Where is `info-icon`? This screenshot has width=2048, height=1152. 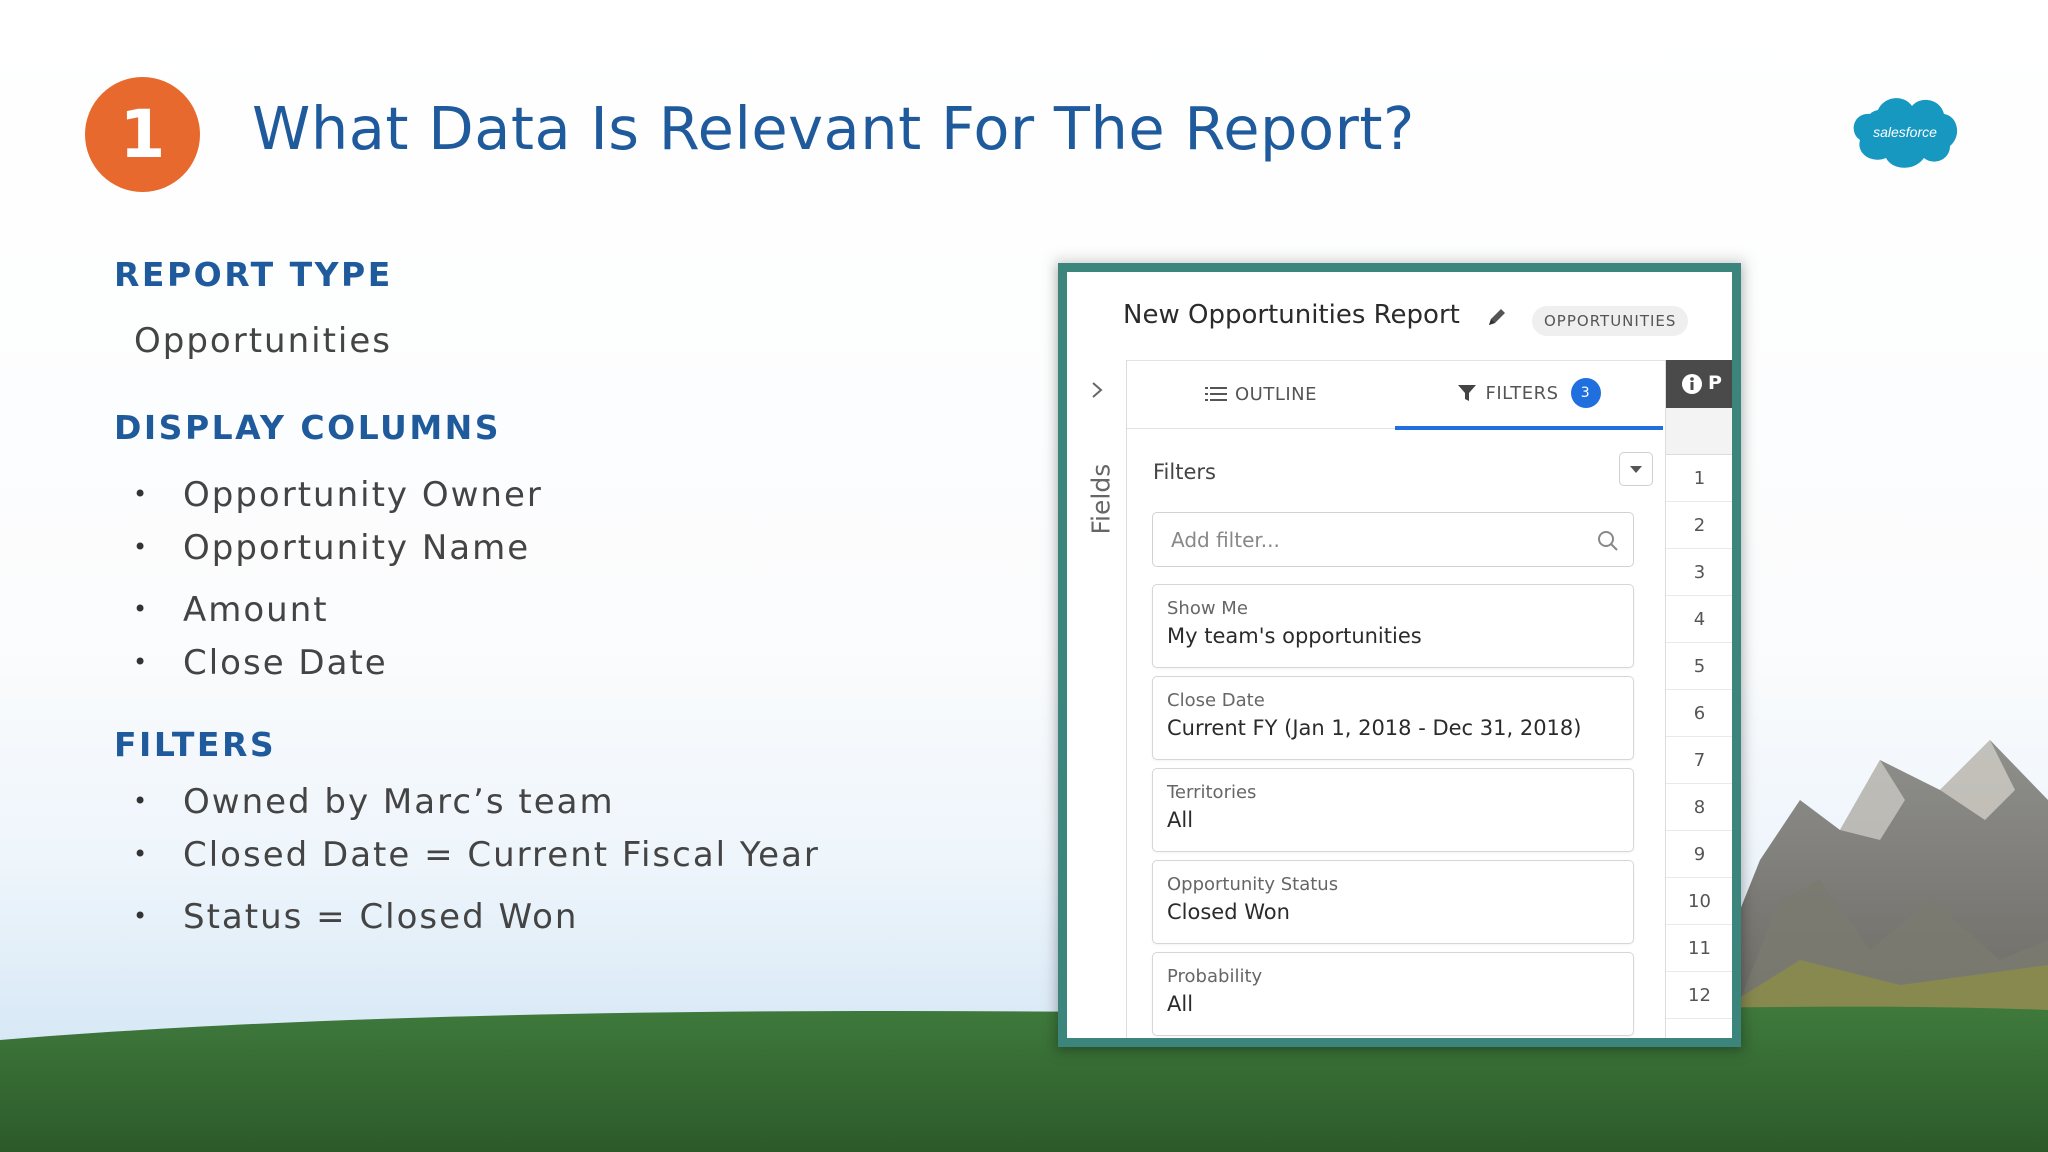
info-icon is located at coordinates (1692, 384).